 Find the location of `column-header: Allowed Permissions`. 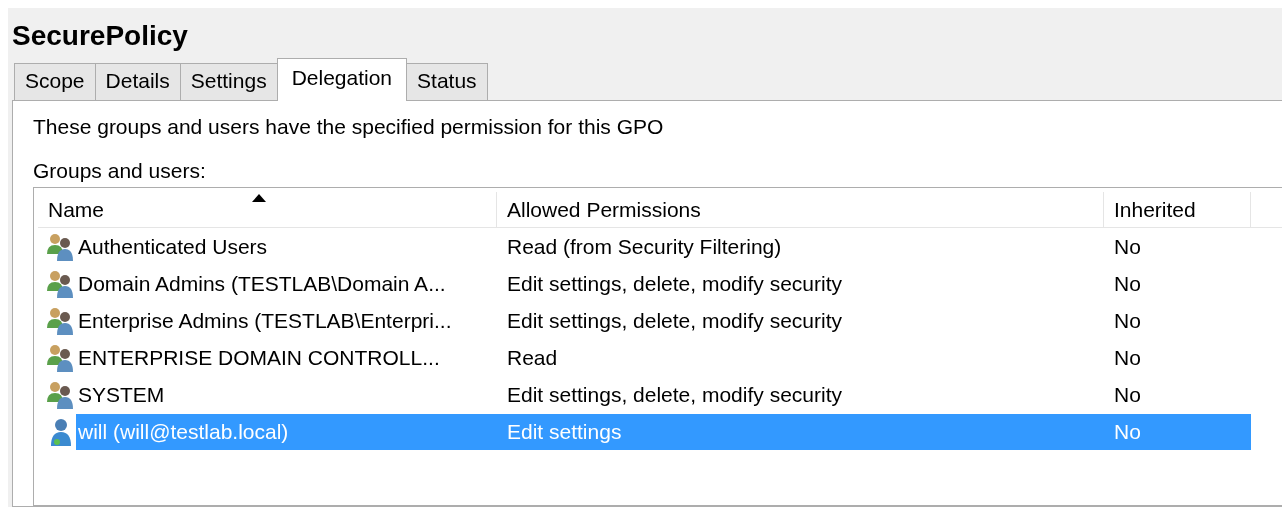

column-header: Allowed Permissions is located at coordinates (800, 210).